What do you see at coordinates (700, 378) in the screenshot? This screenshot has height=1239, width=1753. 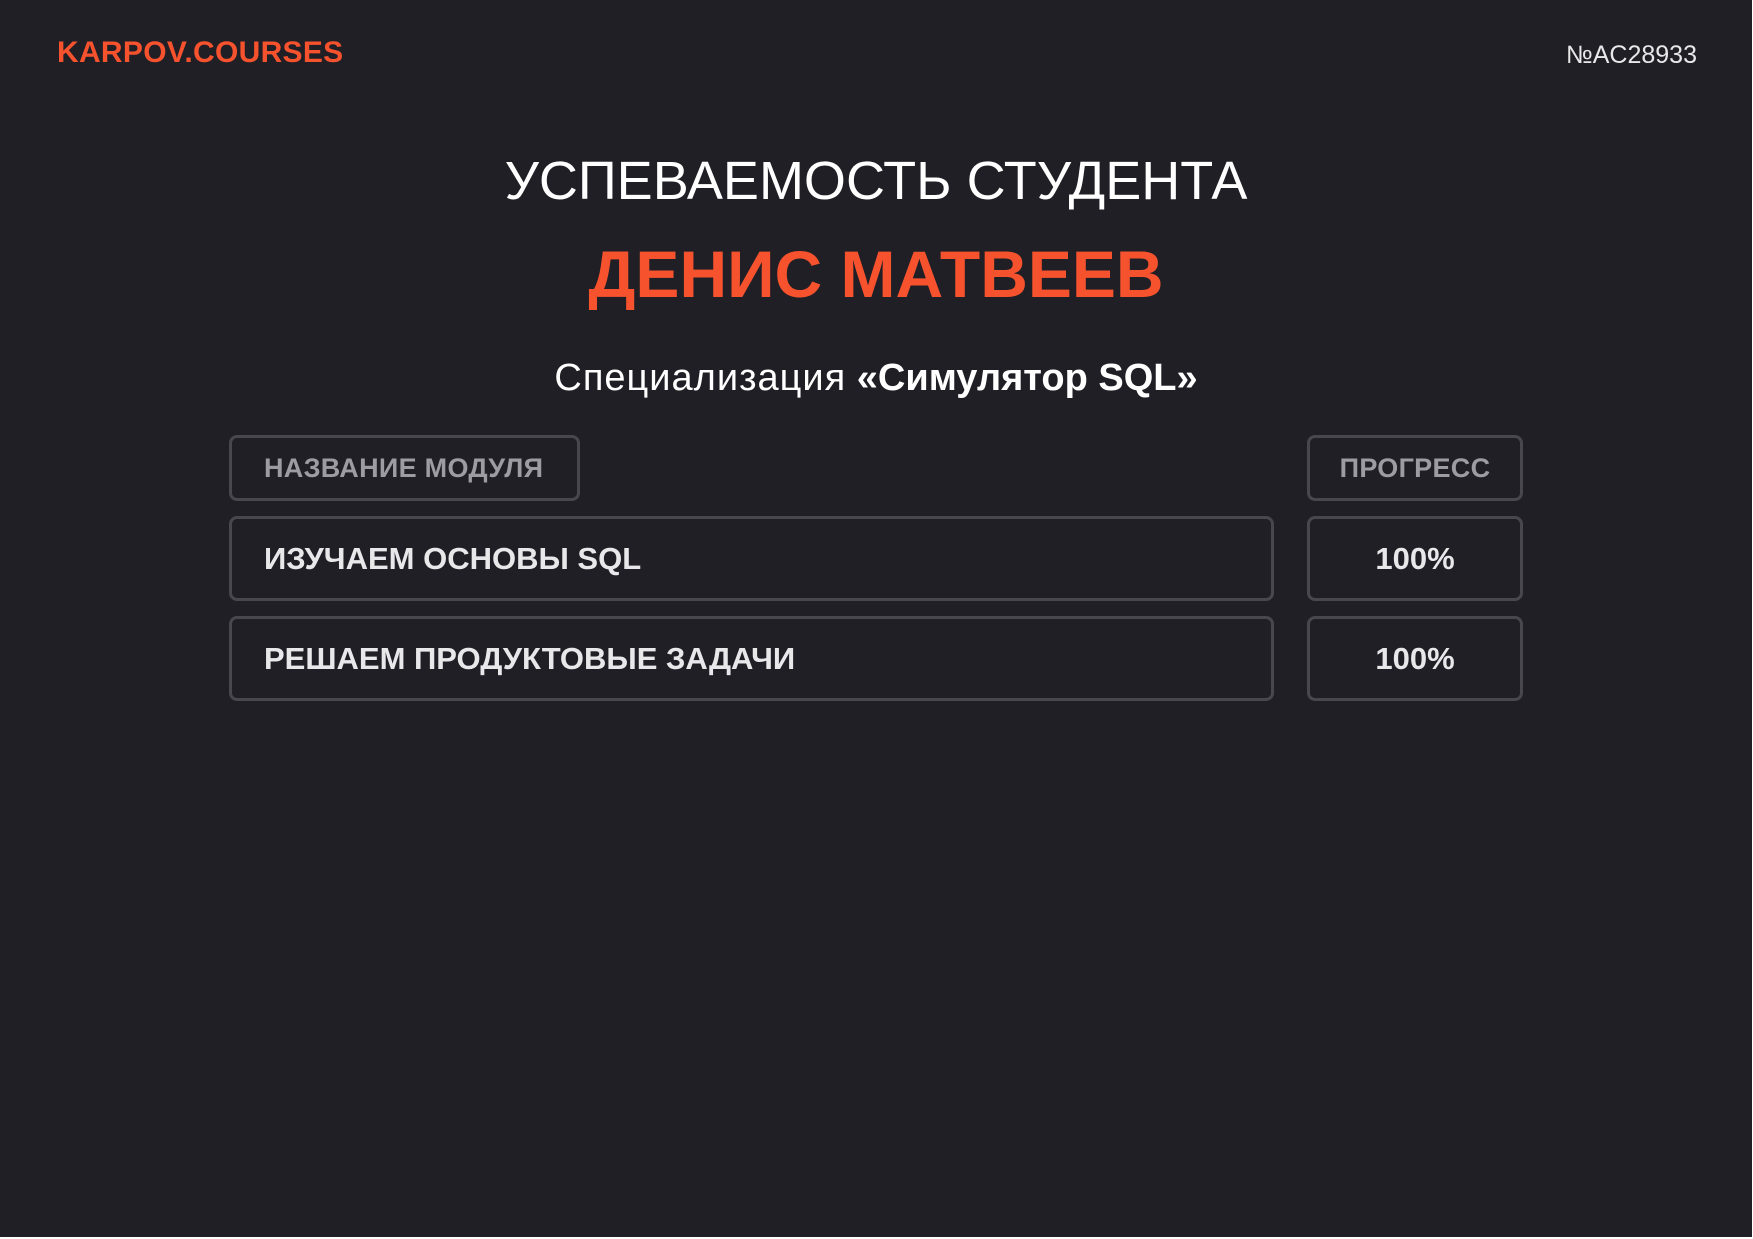 I see `specialization-label: Специализация` at bounding box center [700, 378].